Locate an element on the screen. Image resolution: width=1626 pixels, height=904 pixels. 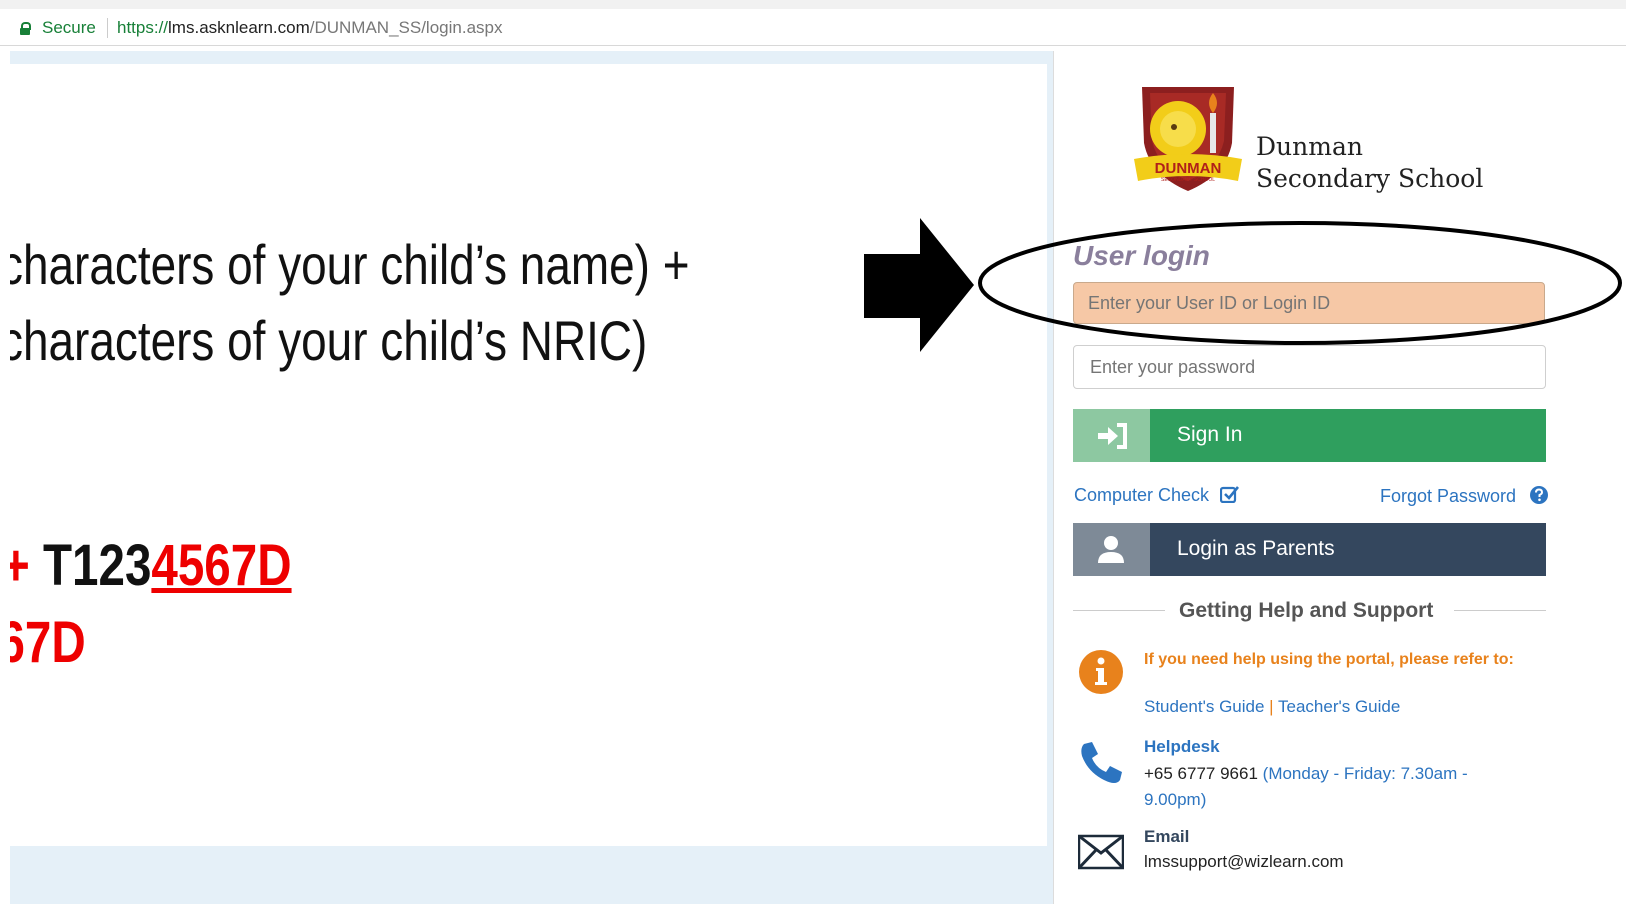
address-separator is located at coordinates (107, 28).